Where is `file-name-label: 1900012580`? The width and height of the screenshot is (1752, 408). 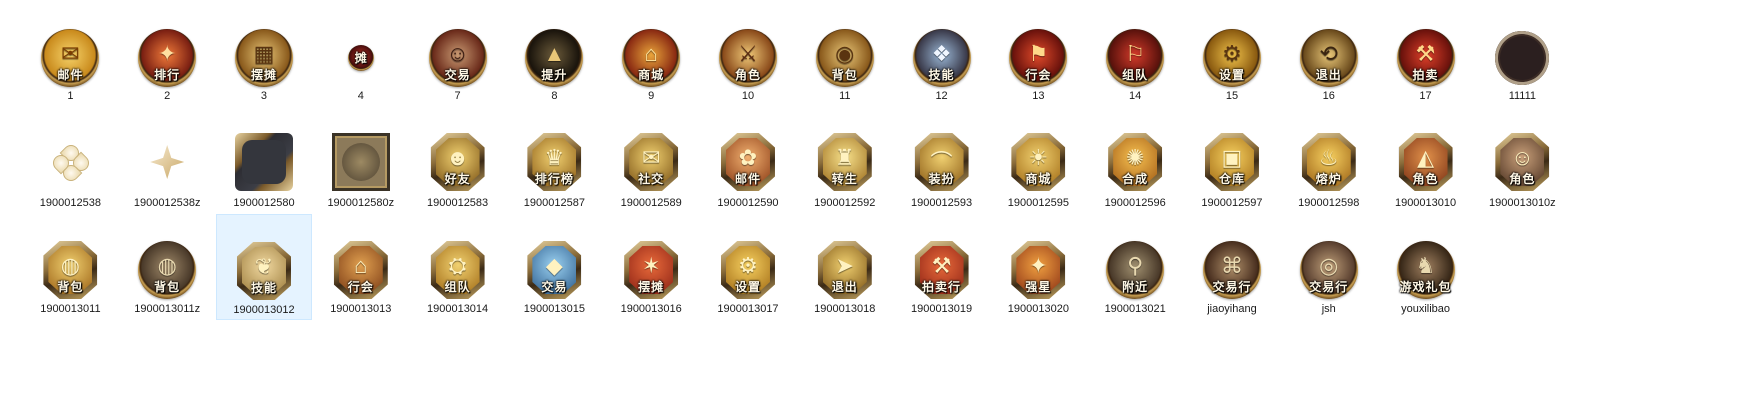 file-name-label: 1900012580 is located at coordinates (264, 203).